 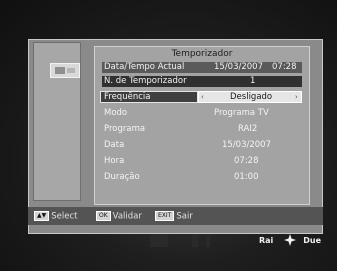 What do you see at coordinates (241, 113) in the screenshot?
I see `mode-value: Programa TV` at bounding box center [241, 113].